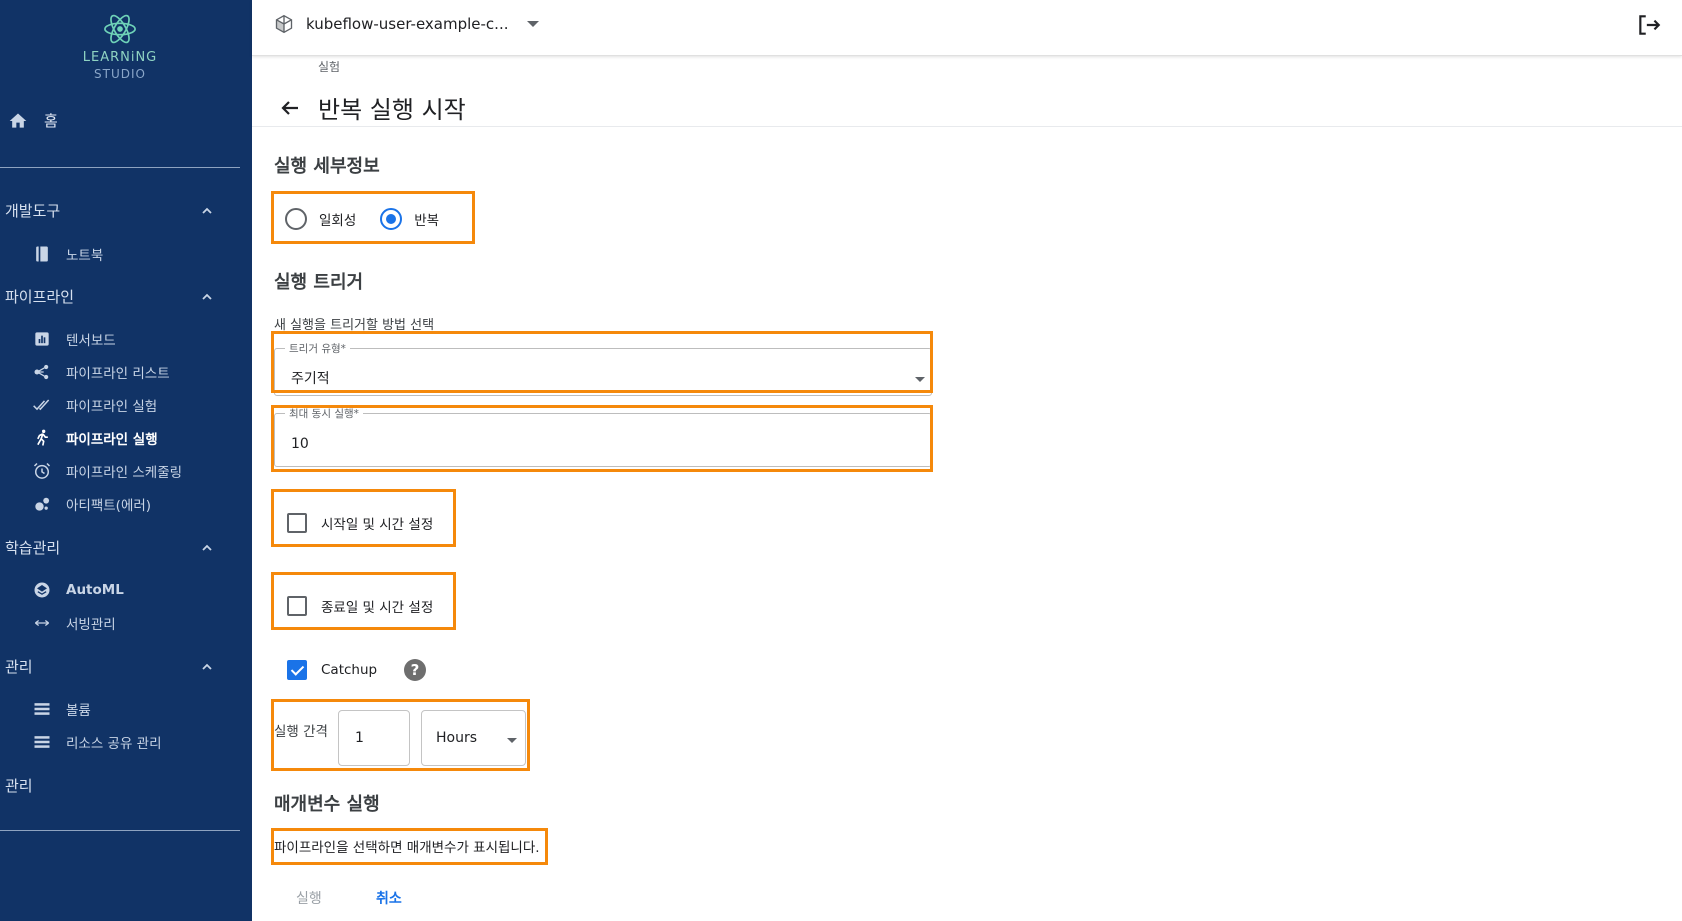  I want to click on sidebar-item-label: 아티팩트(에러), so click(109, 506).